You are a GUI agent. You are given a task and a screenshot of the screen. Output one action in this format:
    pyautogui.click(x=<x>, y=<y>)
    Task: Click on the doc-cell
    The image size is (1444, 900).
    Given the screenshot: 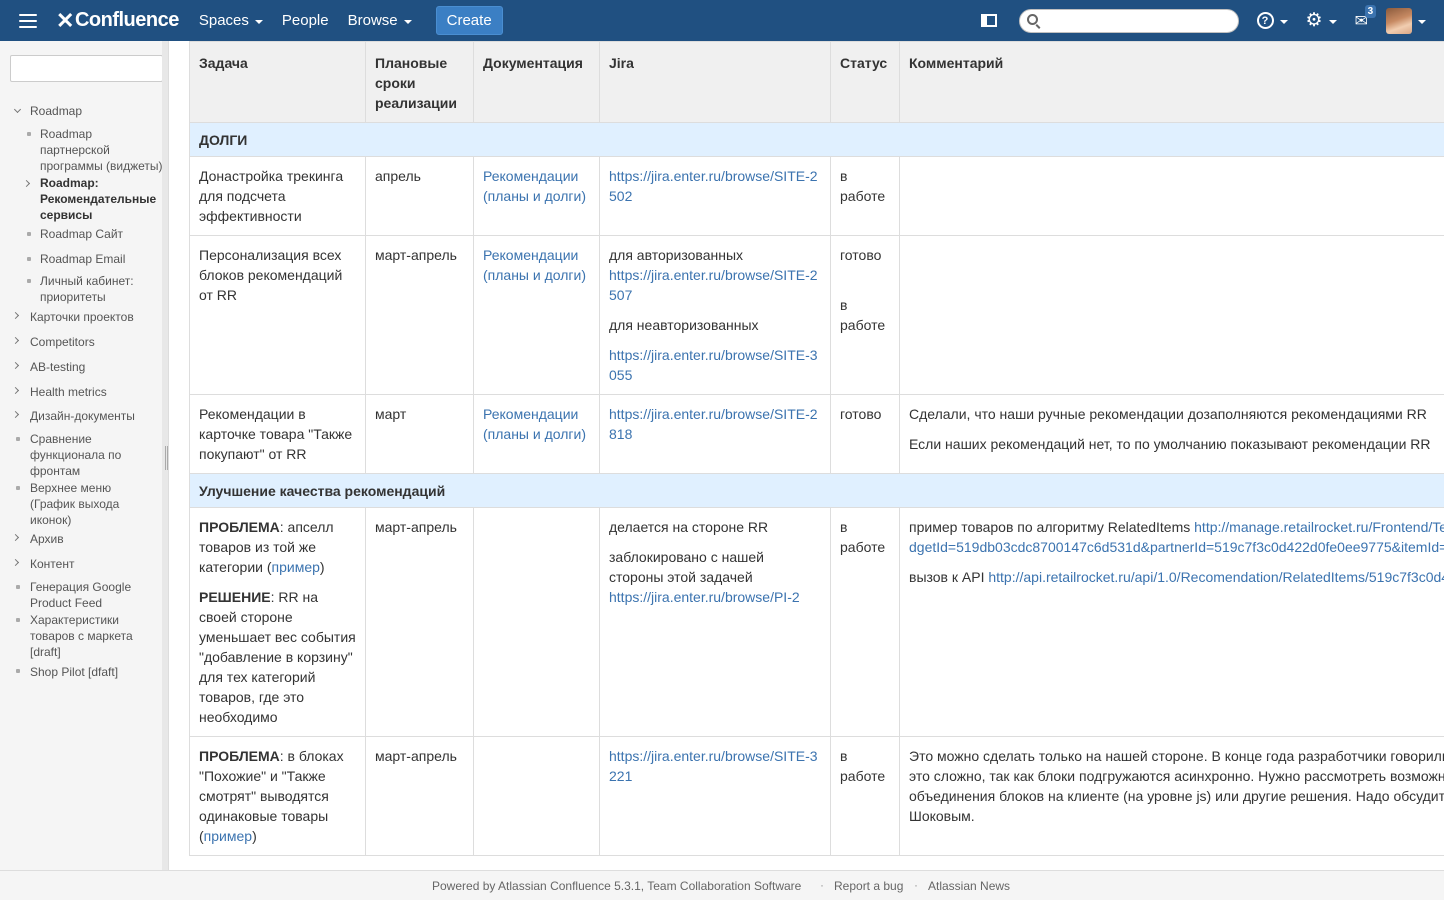 What is the action you would take?
    pyautogui.click(x=536, y=796)
    